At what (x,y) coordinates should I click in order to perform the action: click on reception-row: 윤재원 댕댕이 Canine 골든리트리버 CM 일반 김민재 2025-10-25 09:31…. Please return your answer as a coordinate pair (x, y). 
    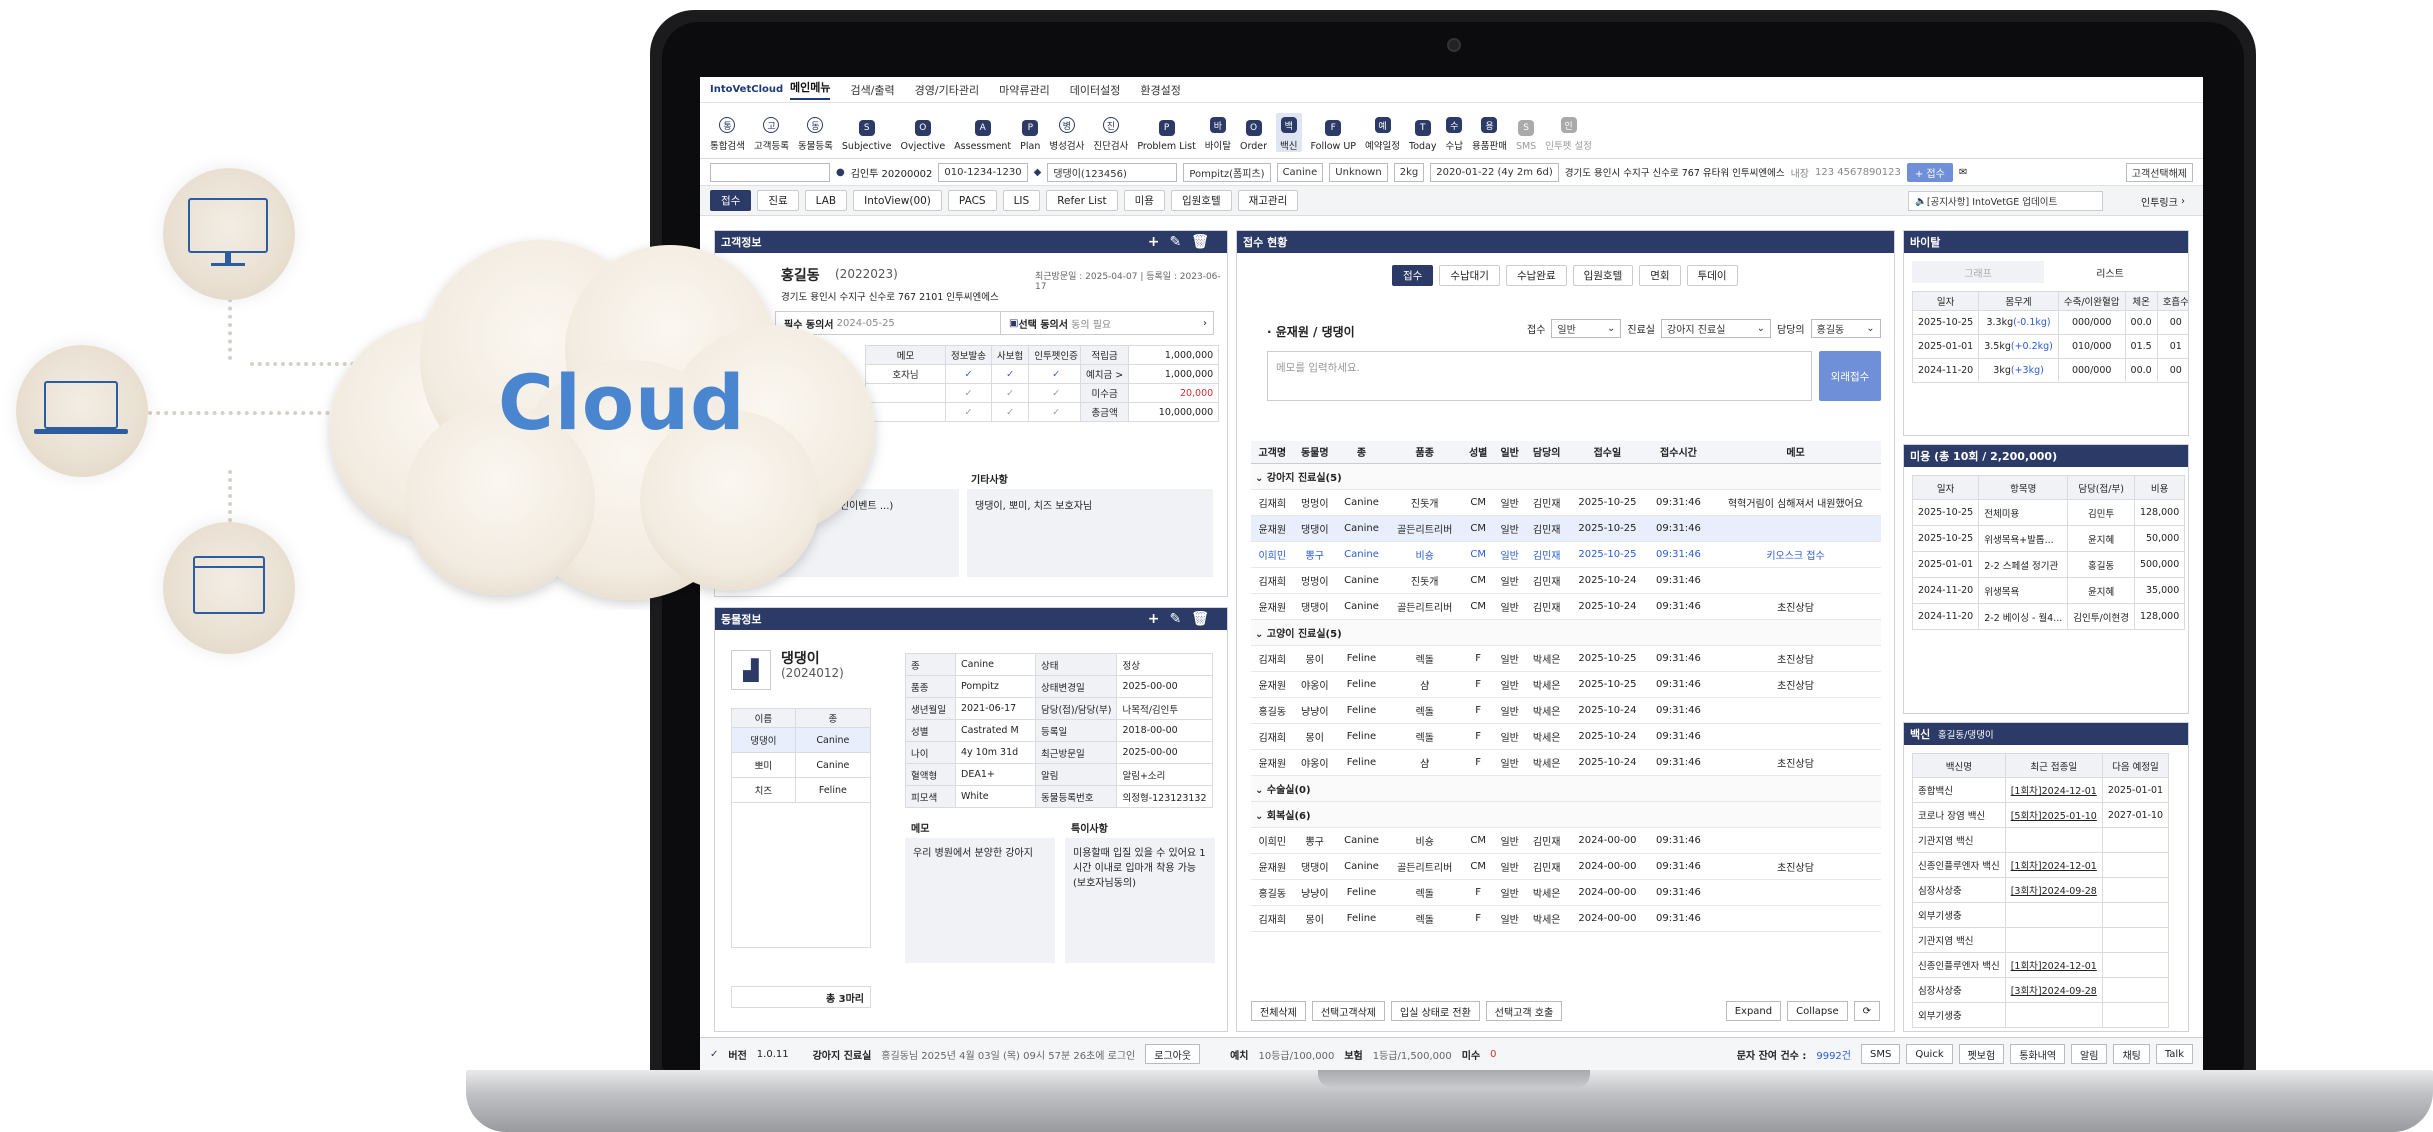
    Looking at the image, I should click on (1566, 528).